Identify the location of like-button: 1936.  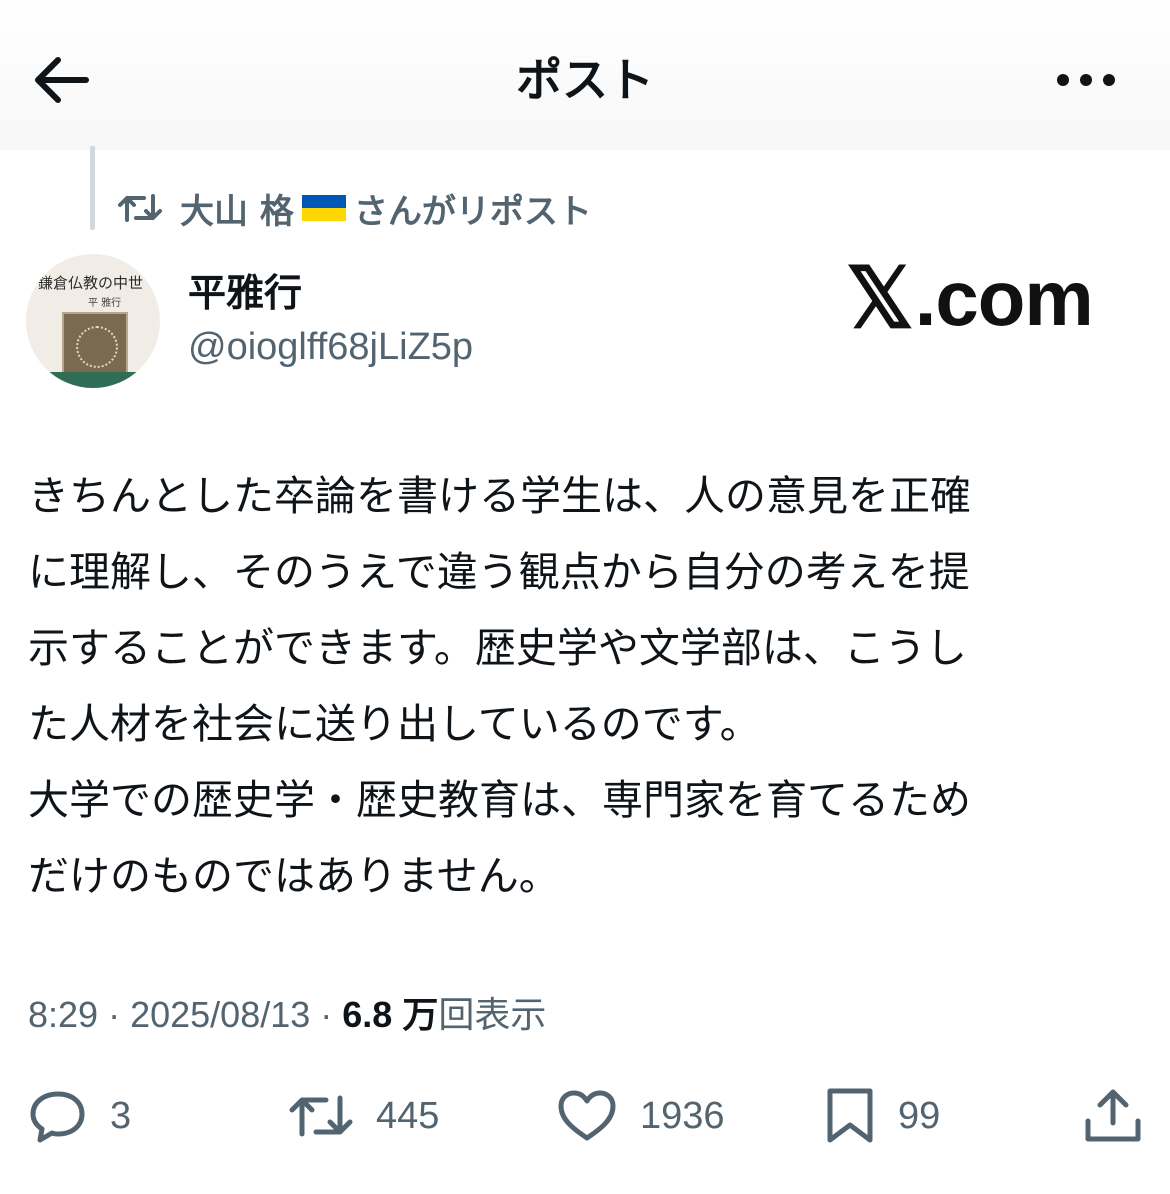
(640, 1116).